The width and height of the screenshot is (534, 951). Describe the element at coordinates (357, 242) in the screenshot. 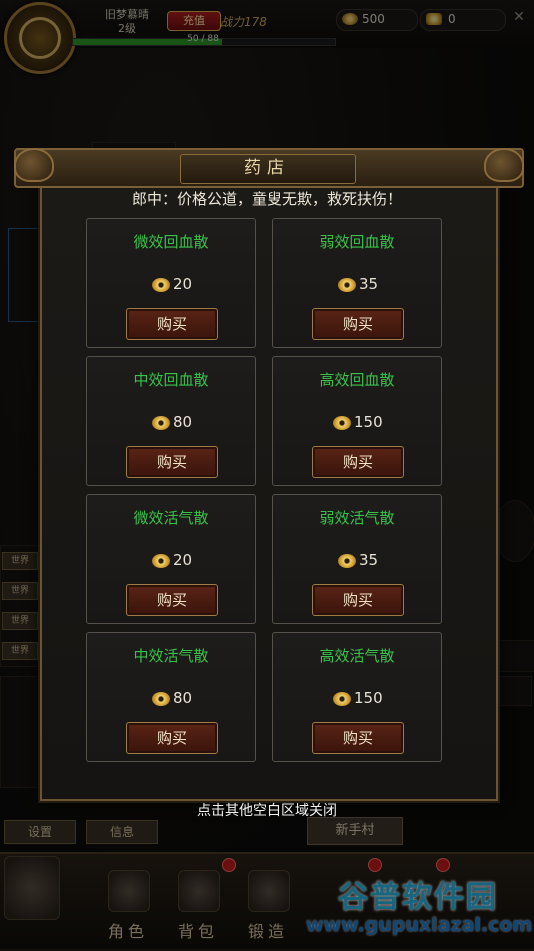

I see `item-name: 弱效回血散` at that location.